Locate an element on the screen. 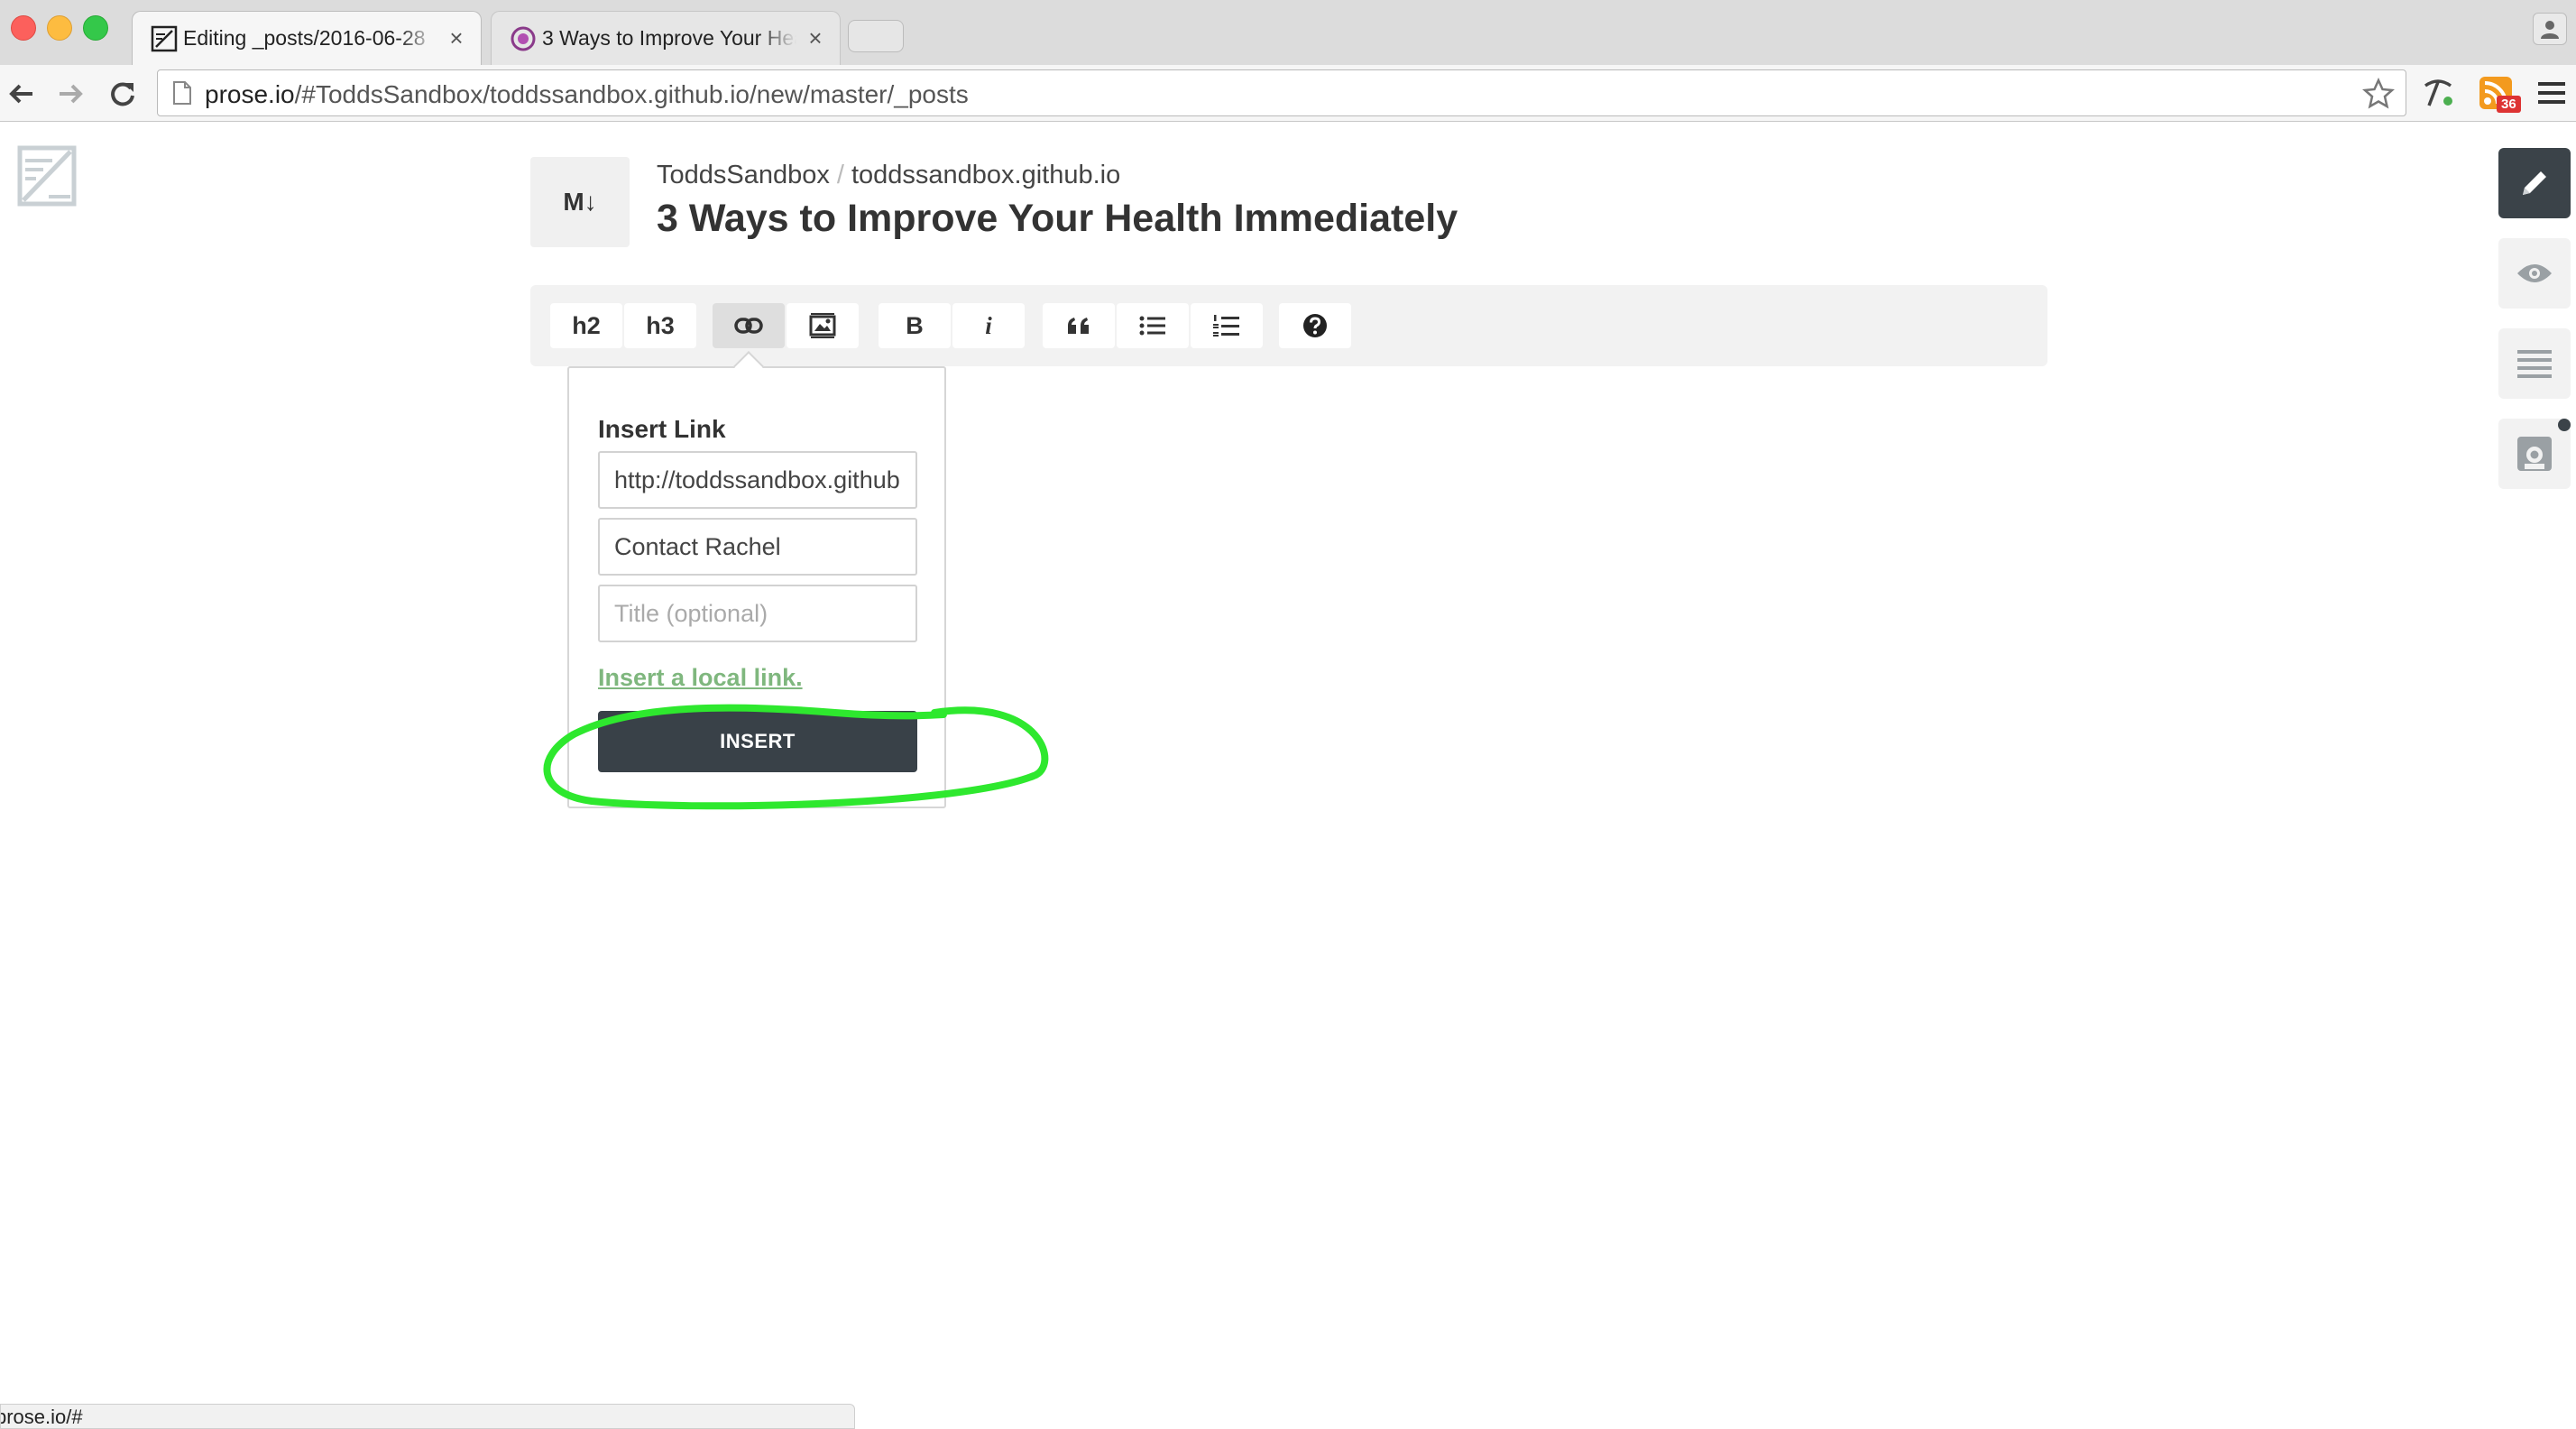 The image size is (2576, 1429). numbered-list-icon is located at coordinates (1226, 326).